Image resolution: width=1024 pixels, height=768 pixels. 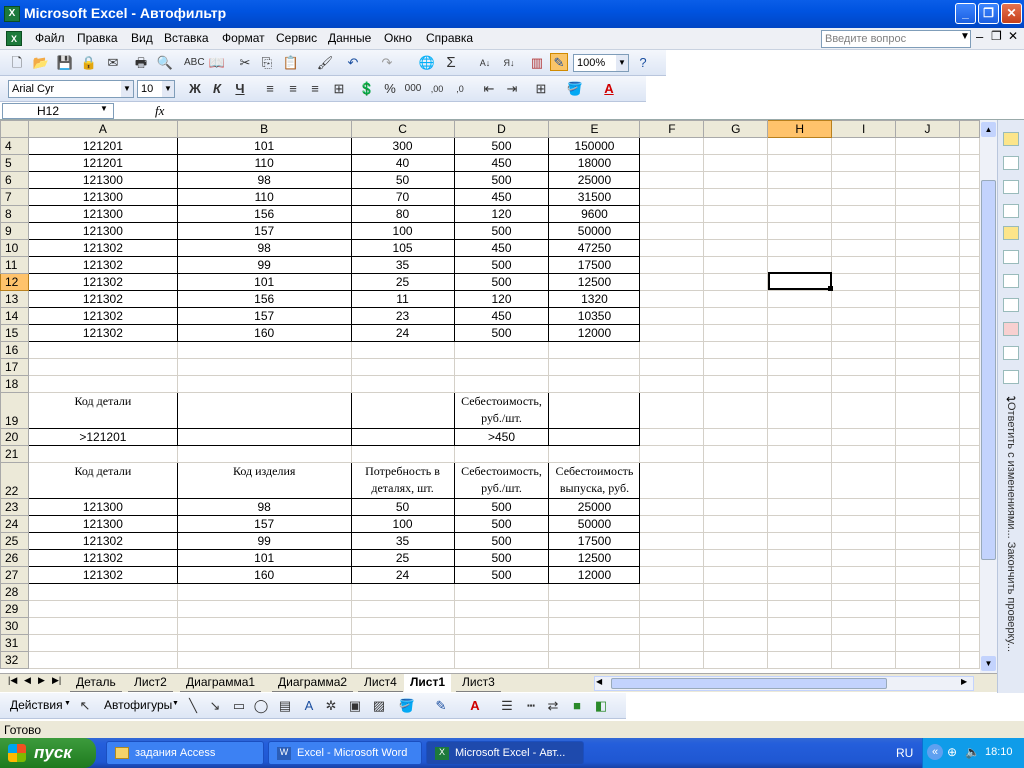 I want to click on row-header: 16, so click(x=14, y=350).